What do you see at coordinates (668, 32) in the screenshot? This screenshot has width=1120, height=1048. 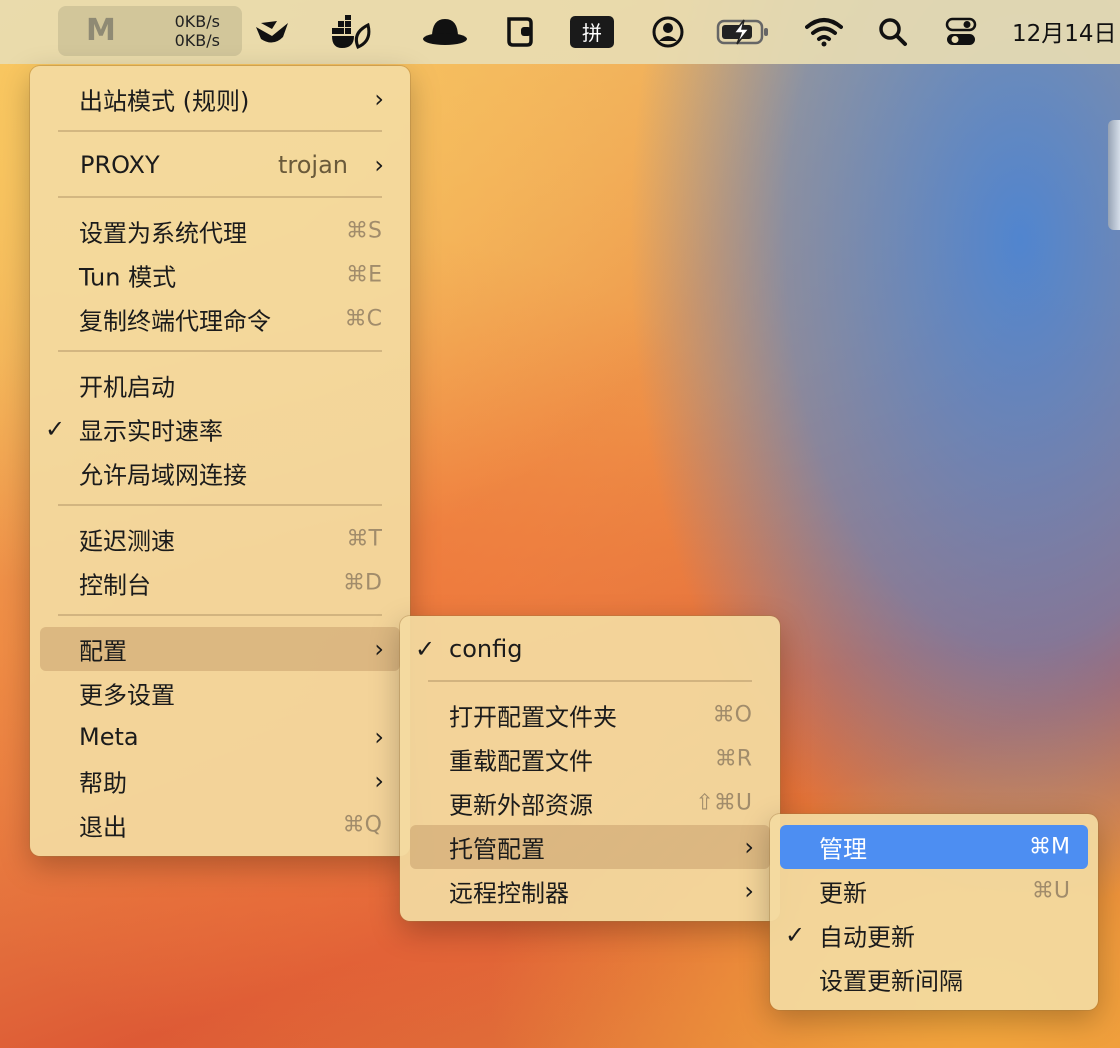 I see `user-icon` at bounding box center [668, 32].